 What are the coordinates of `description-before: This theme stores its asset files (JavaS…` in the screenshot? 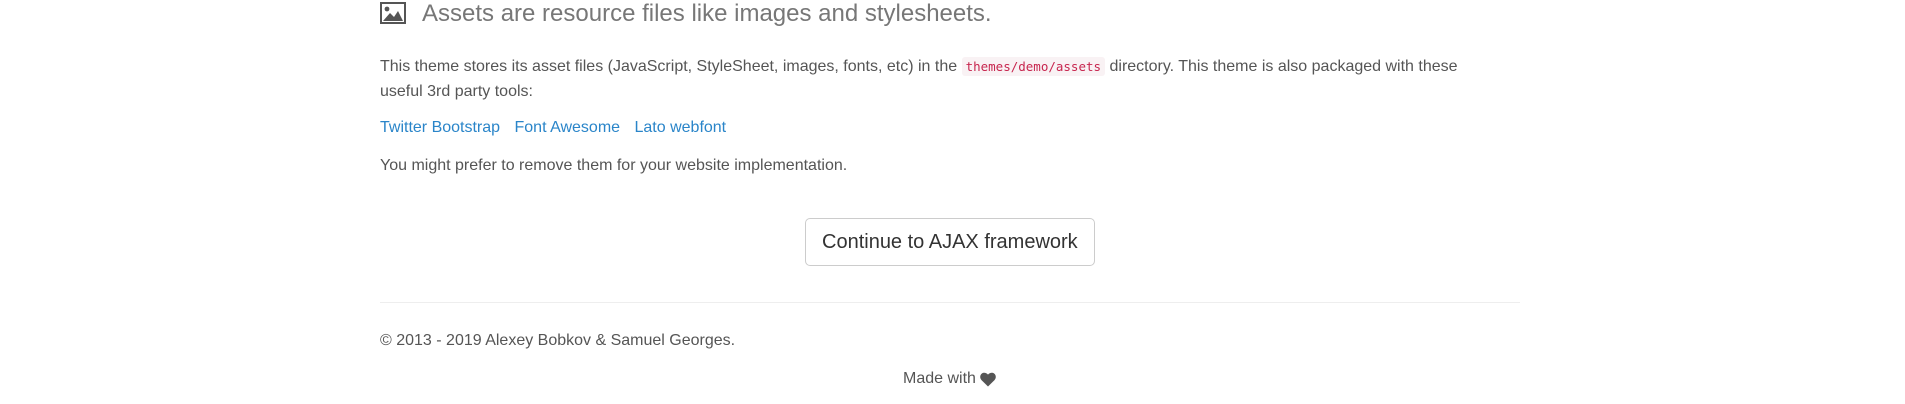 It's located at (671, 66).